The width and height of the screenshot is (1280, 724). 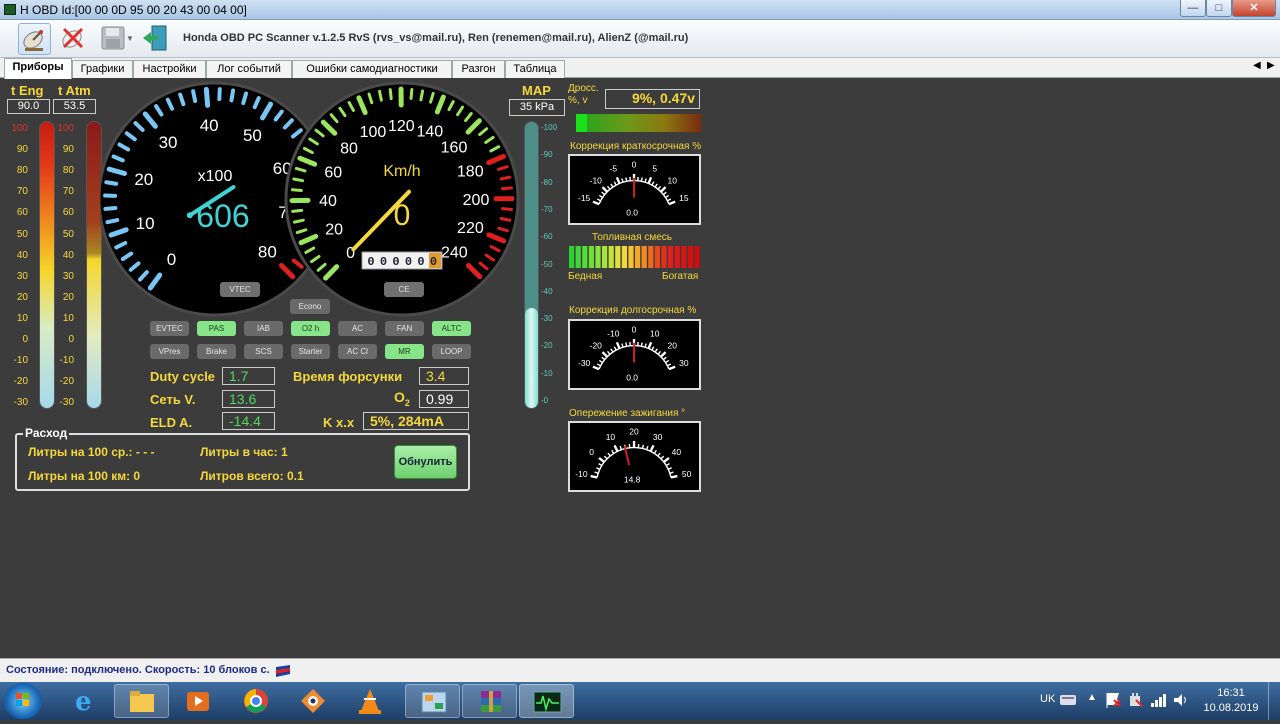 What do you see at coordinates (1092, 697) in the screenshot?
I see `tray-expand-icon: ▲` at bounding box center [1092, 697].